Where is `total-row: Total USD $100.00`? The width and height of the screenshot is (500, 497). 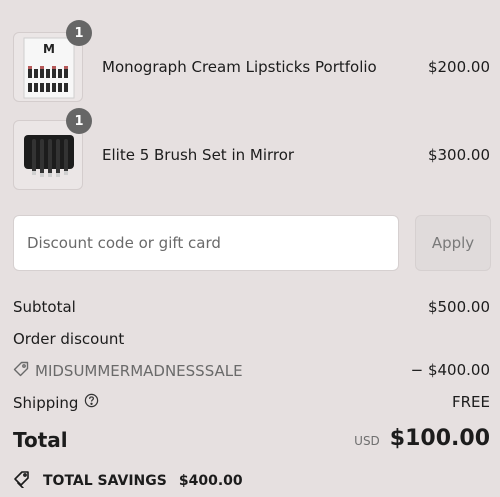 total-row: Total USD $100.00 is located at coordinates (251, 442).